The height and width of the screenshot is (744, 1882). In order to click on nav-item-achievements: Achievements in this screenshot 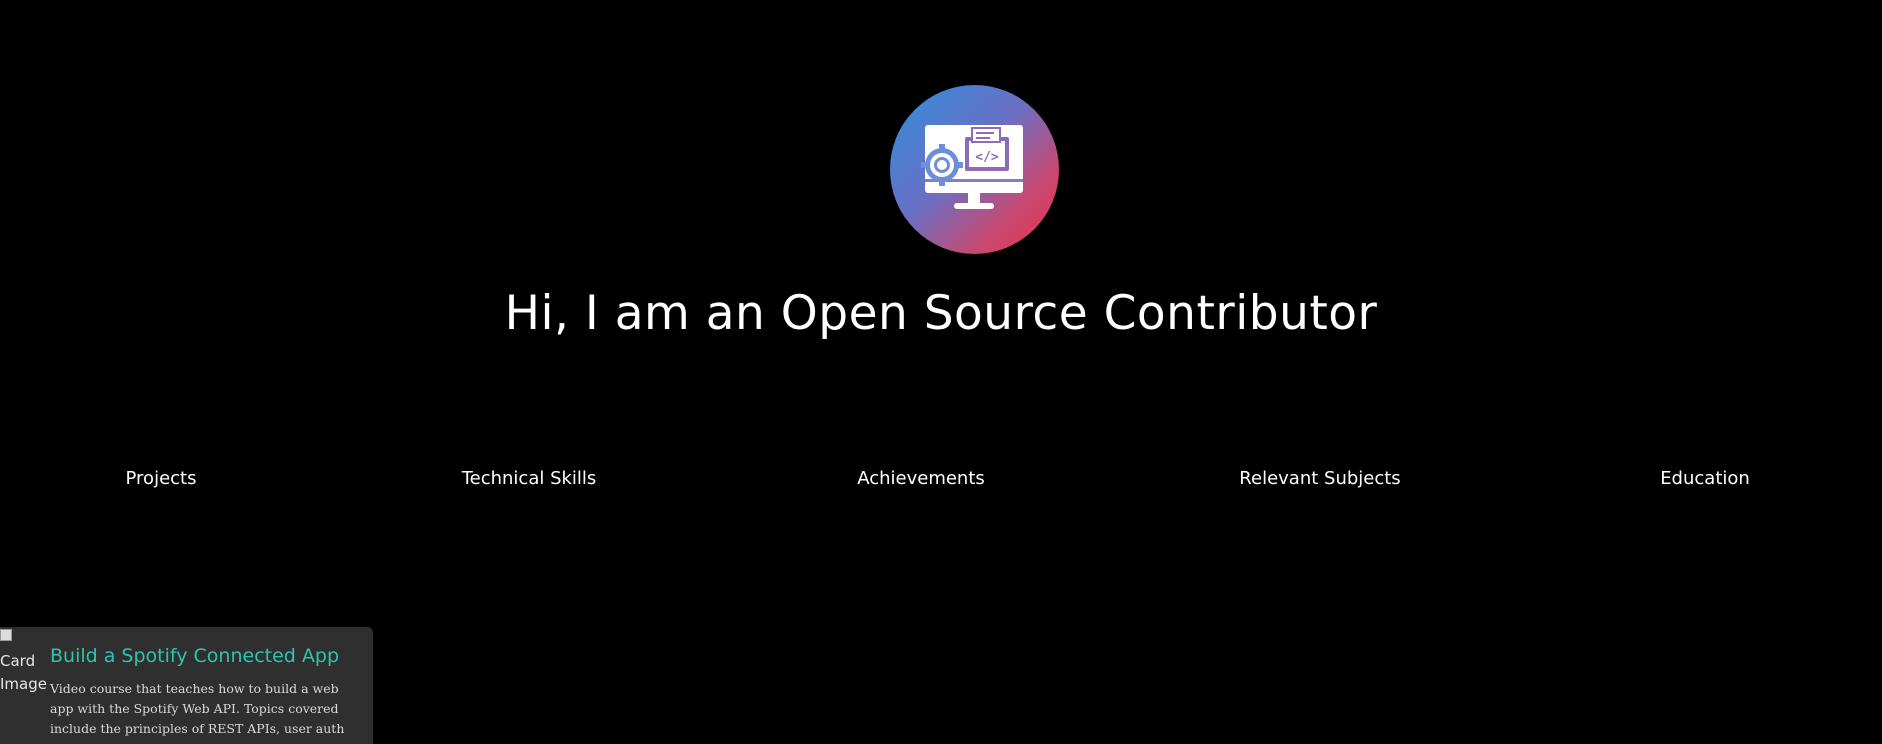, I will do `click(921, 478)`.